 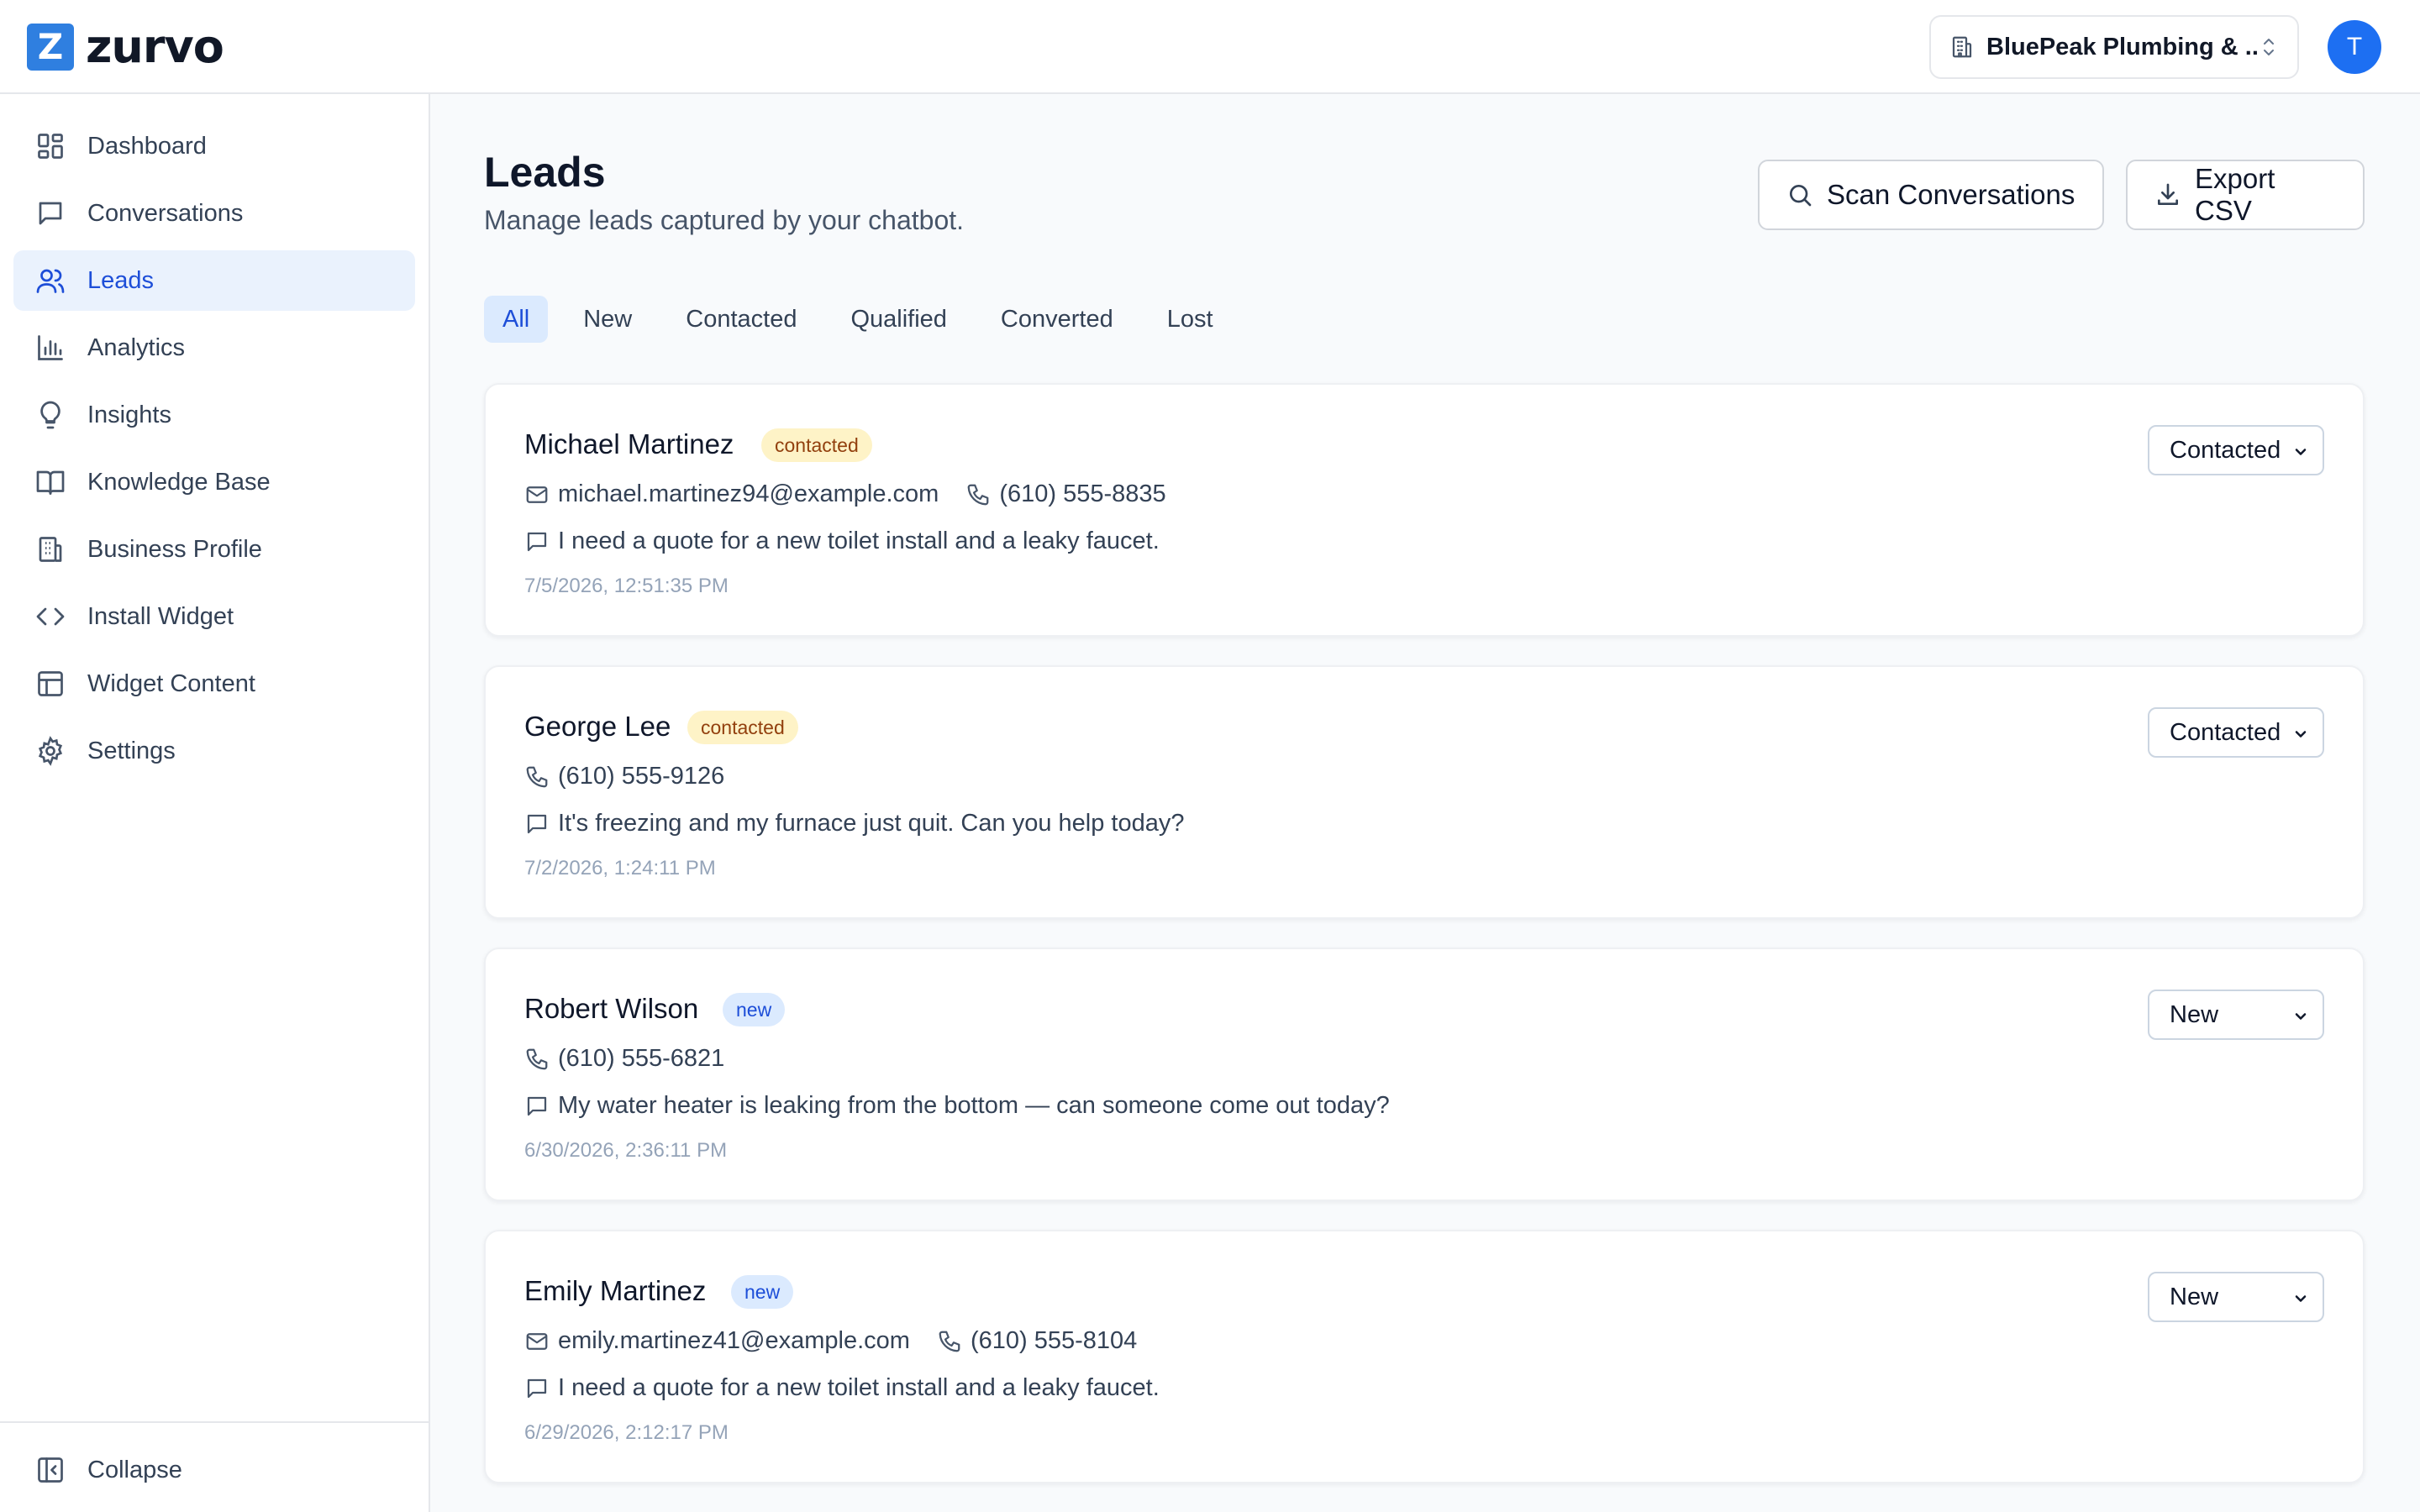 What do you see at coordinates (214, 616) in the screenshot?
I see `sidebar-item-install-widget: Install Widget` at bounding box center [214, 616].